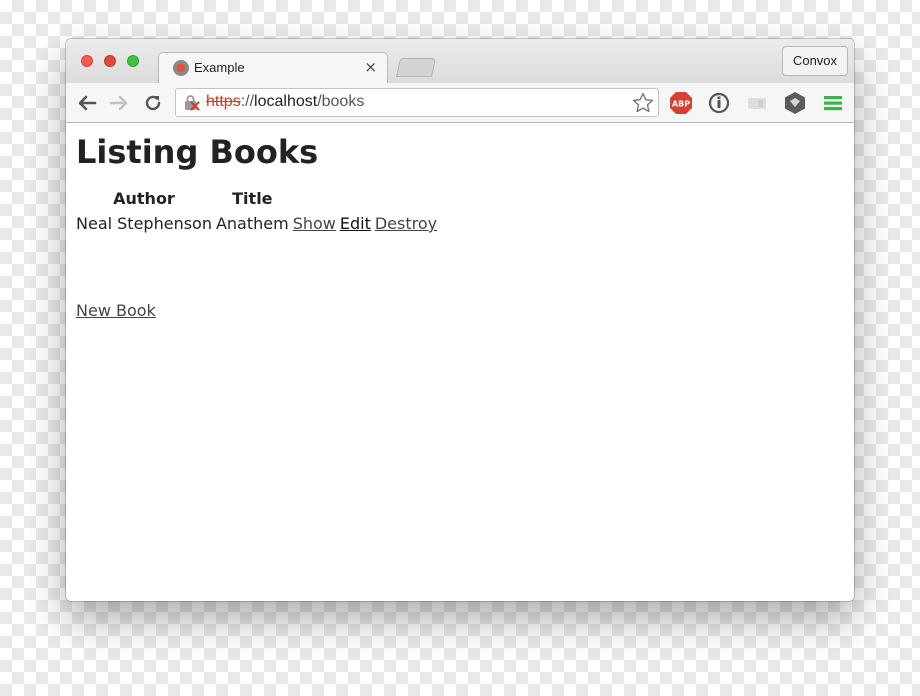 The width and height of the screenshot is (920, 696). What do you see at coordinates (252, 223) in the screenshot?
I see `title-cell: Anathem` at bounding box center [252, 223].